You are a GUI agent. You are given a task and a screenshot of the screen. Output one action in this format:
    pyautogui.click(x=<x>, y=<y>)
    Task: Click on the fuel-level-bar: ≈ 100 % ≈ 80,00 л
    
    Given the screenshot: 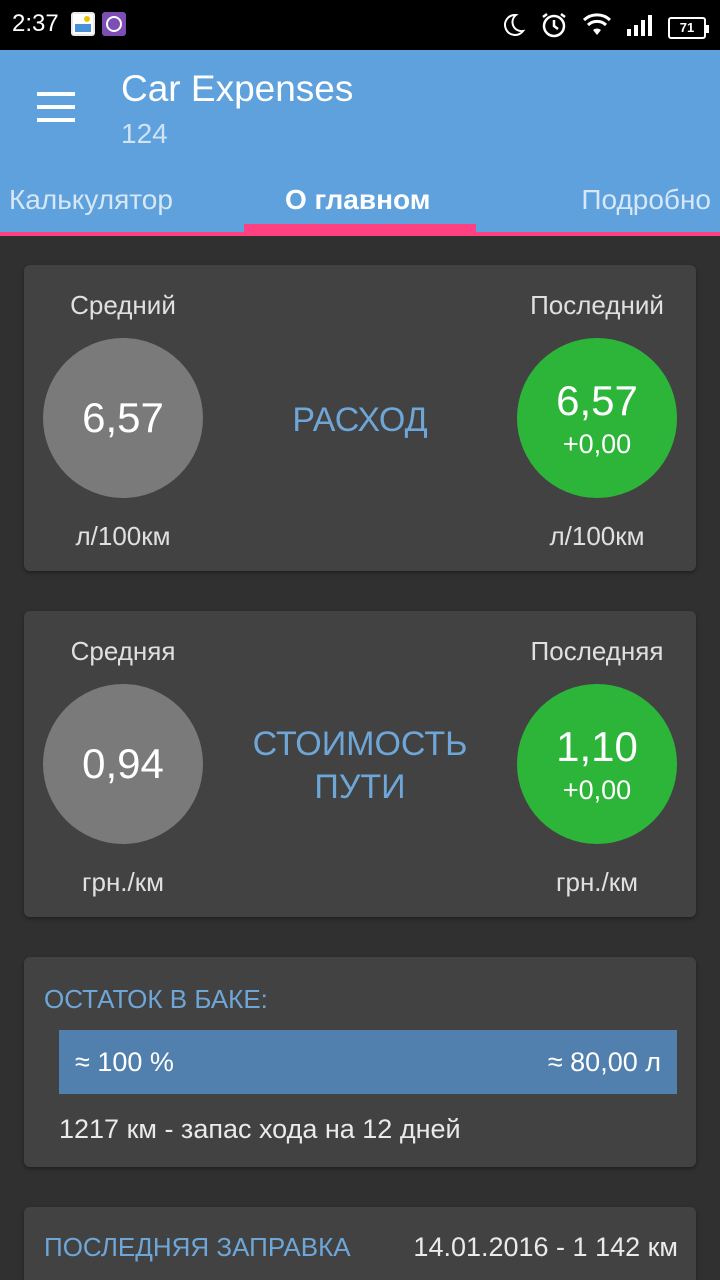 What is the action you would take?
    pyautogui.click(x=368, y=1062)
    